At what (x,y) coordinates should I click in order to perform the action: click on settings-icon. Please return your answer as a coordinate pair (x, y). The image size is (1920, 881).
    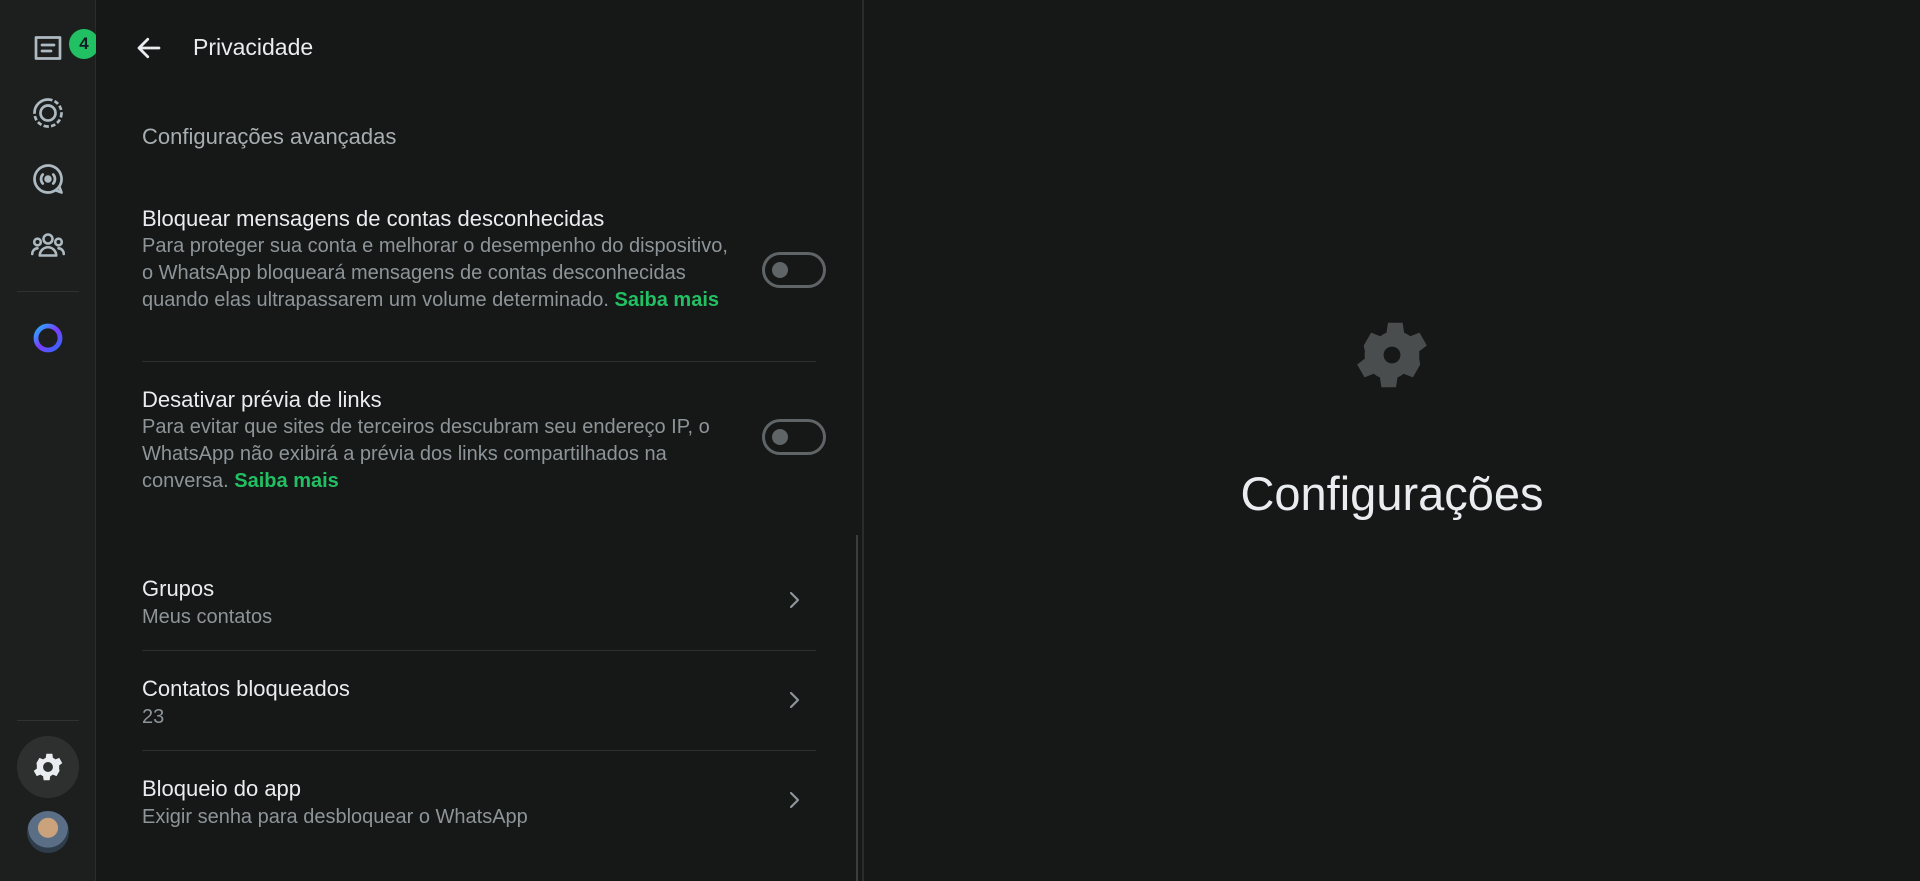
    Looking at the image, I should click on (48, 767).